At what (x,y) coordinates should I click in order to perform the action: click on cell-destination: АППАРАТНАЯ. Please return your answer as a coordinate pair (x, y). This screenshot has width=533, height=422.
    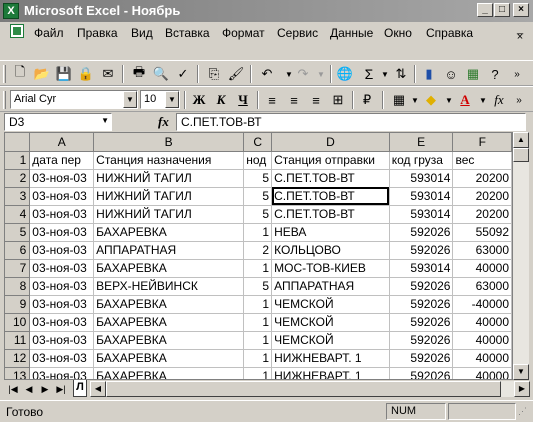
    Looking at the image, I should click on (169, 250).